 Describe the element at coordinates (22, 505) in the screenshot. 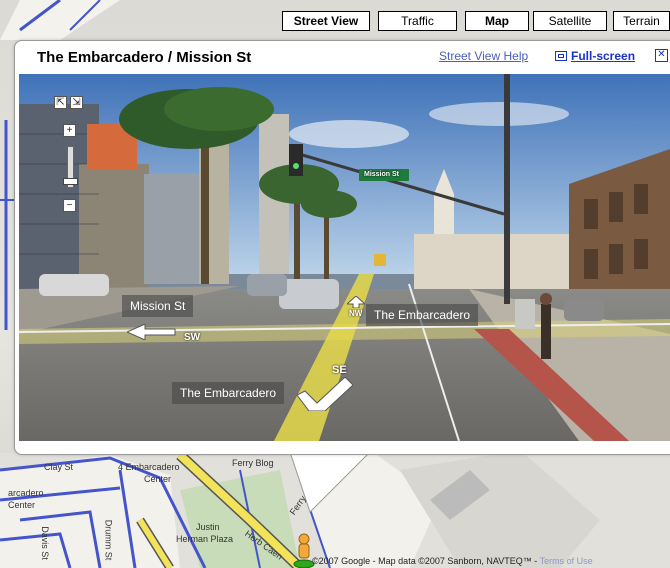

I see `map-label-center-left: Center` at that location.